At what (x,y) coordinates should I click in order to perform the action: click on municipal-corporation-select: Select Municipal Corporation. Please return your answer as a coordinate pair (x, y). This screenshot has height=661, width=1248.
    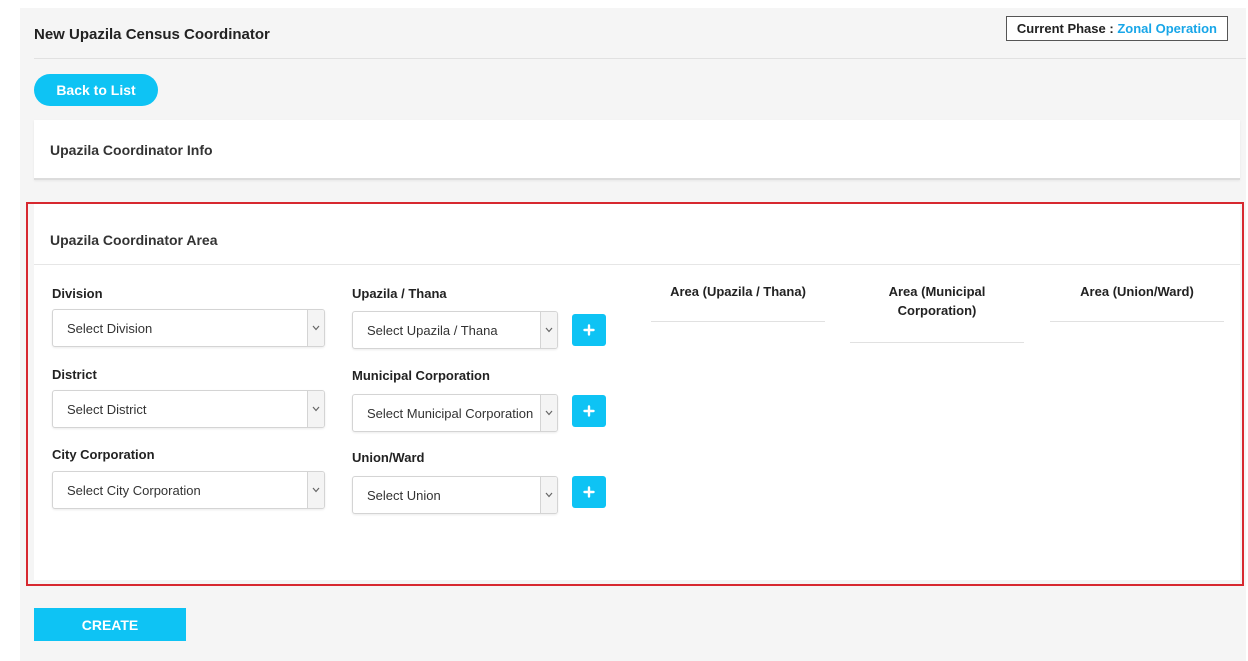
    Looking at the image, I should click on (455, 413).